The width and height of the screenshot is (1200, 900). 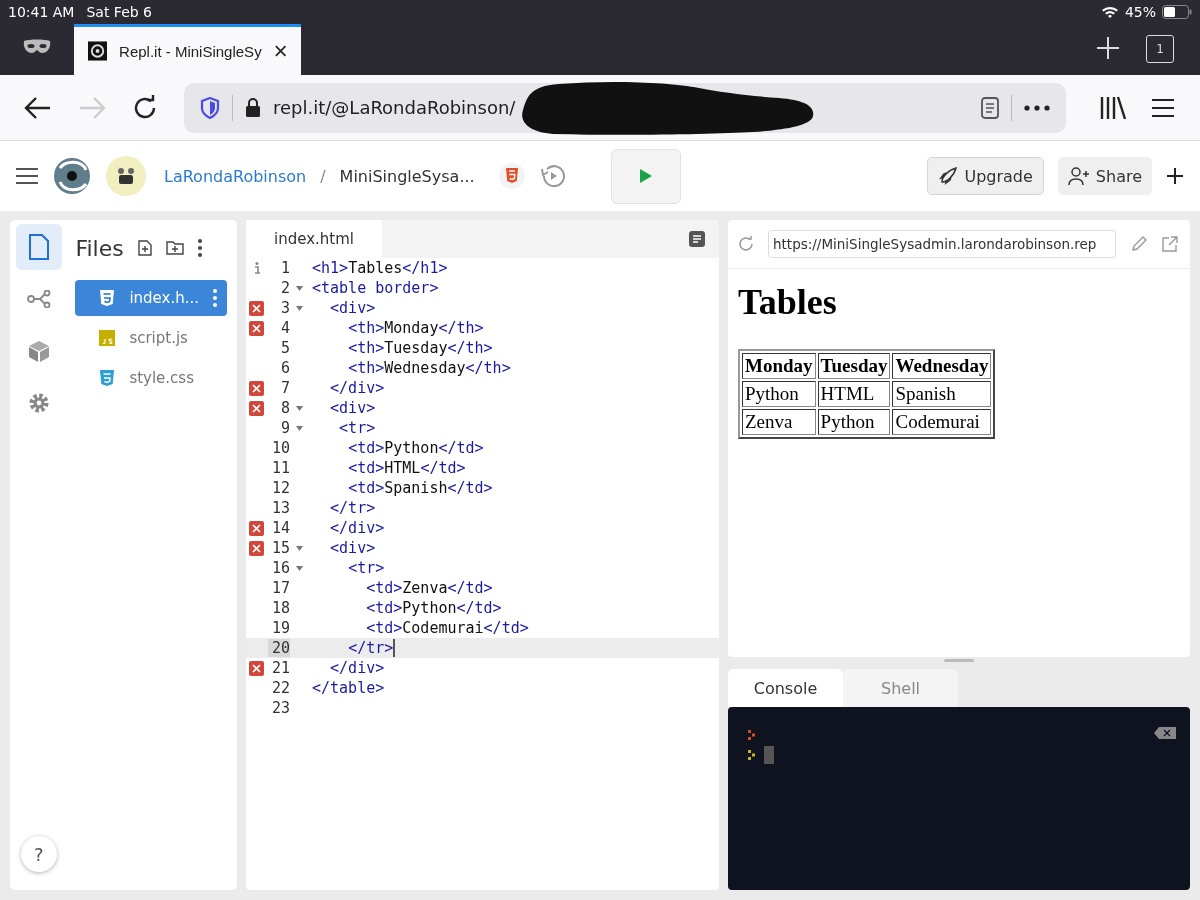 What do you see at coordinates (210, 107) in the screenshot?
I see `shield-icon` at bounding box center [210, 107].